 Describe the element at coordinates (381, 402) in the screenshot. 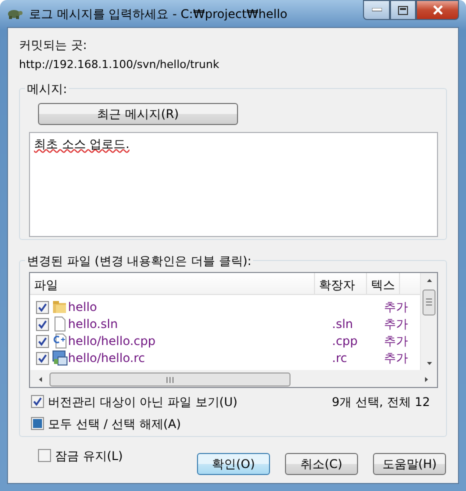

I see `selection-summary: 9개 선택, 전체 12` at that location.